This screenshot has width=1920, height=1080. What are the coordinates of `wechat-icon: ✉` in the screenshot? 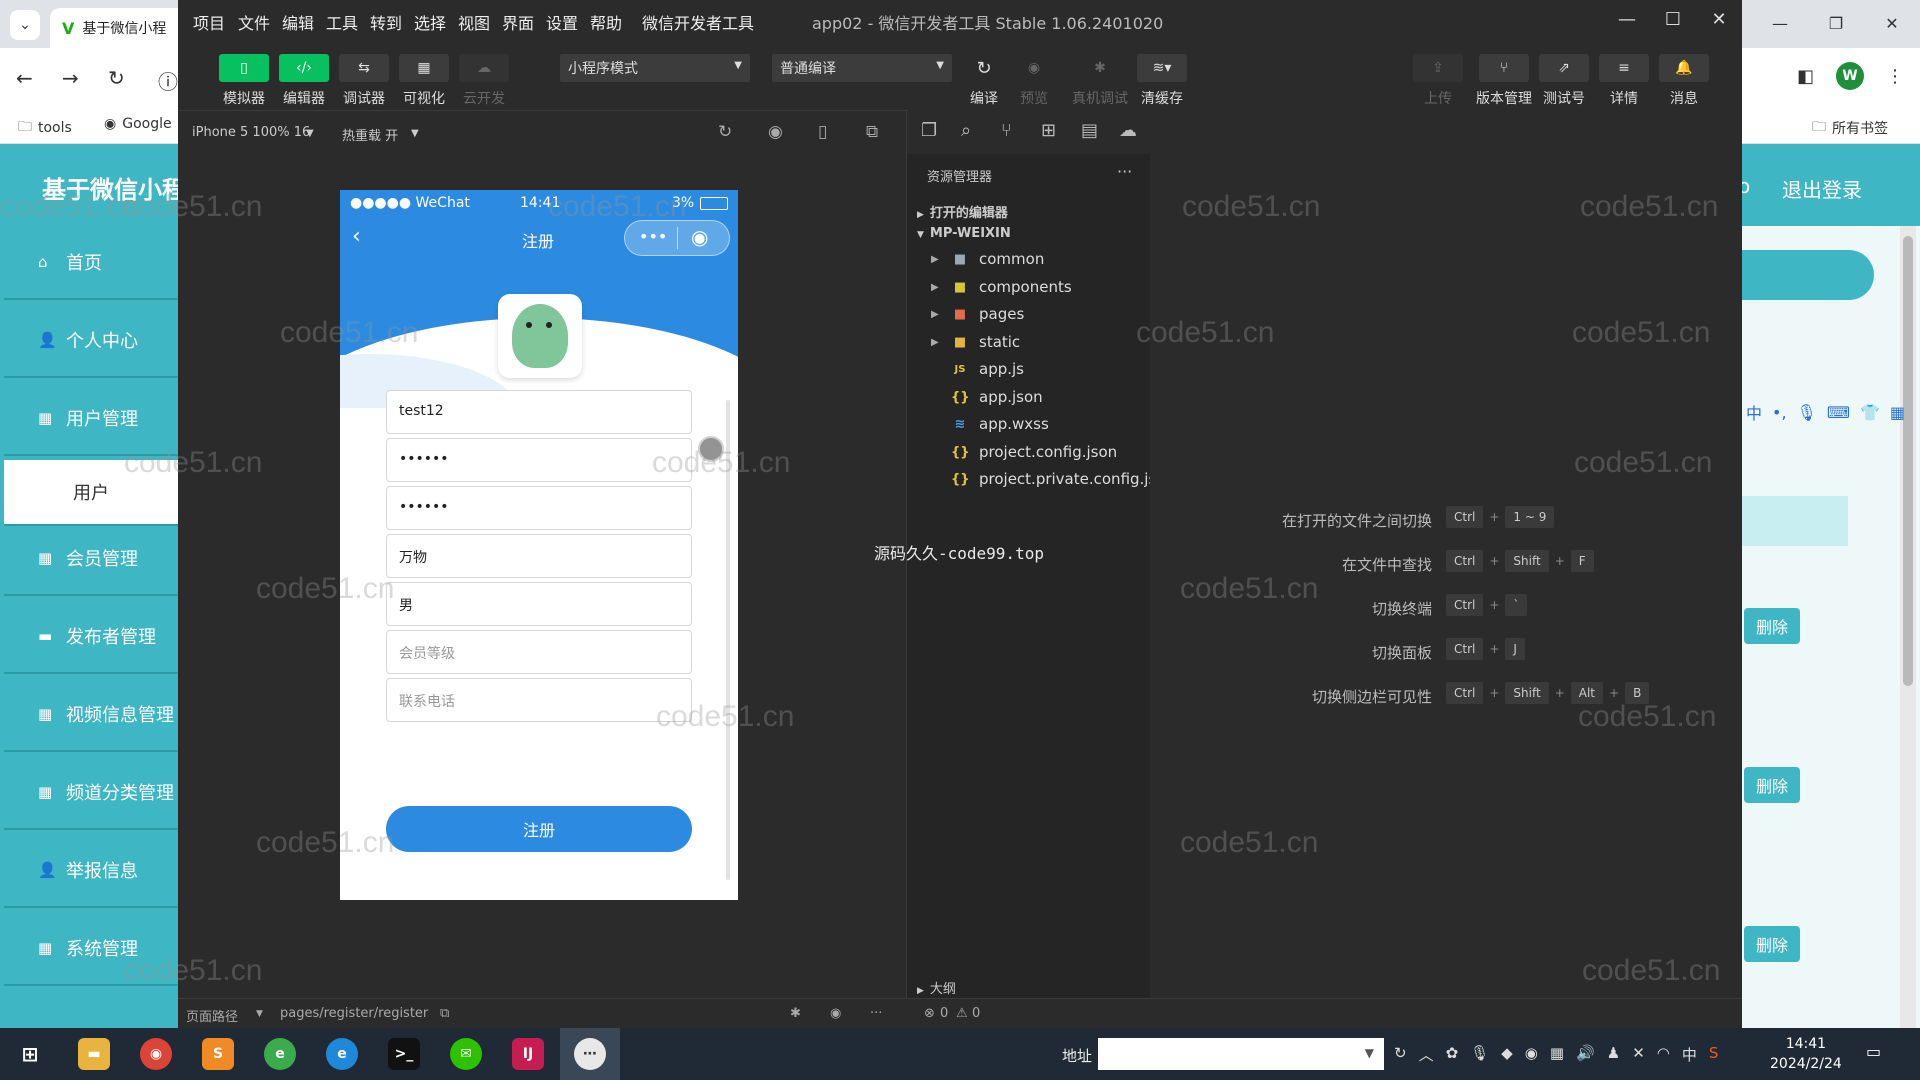 It's located at (466, 1054).